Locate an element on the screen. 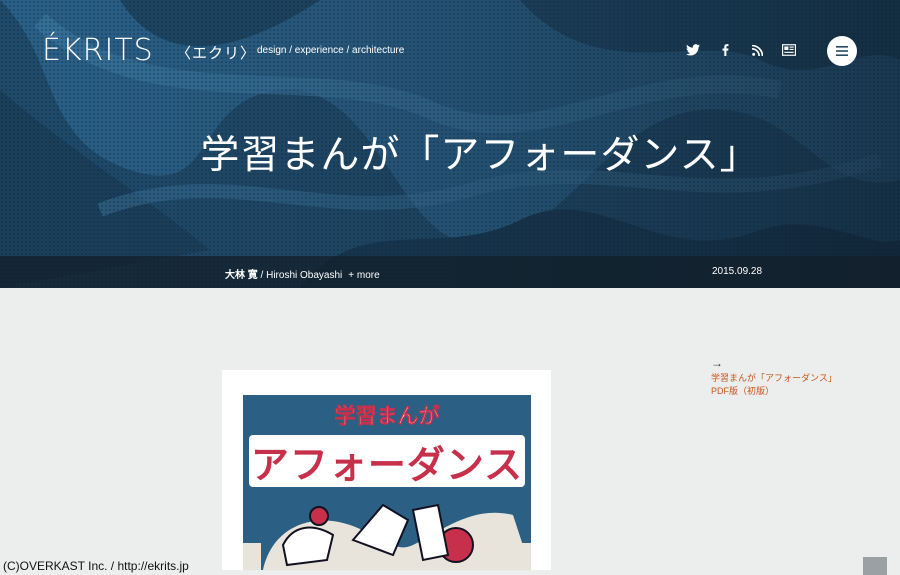 This screenshot has height=575, width=900. rss-icon is located at coordinates (757, 50).